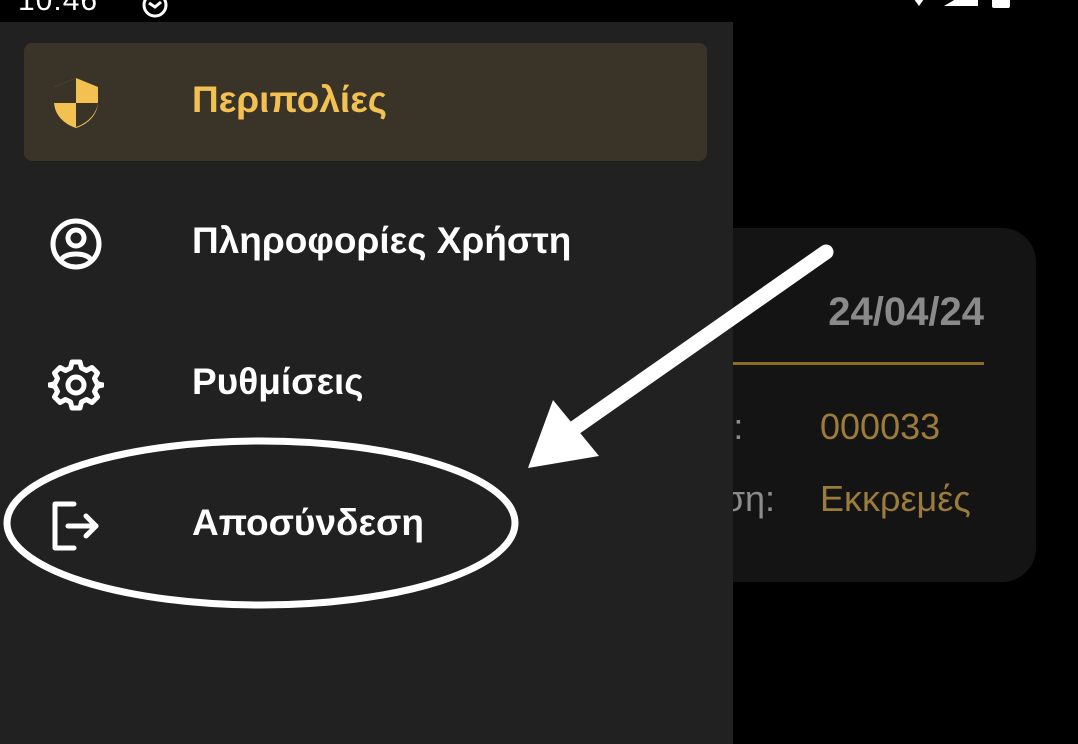 Image resolution: width=1078 pixels, height=744 pixels. Describe the element at coordinates (76, 385) in the screenshot. I see `gear-icon` at that location.